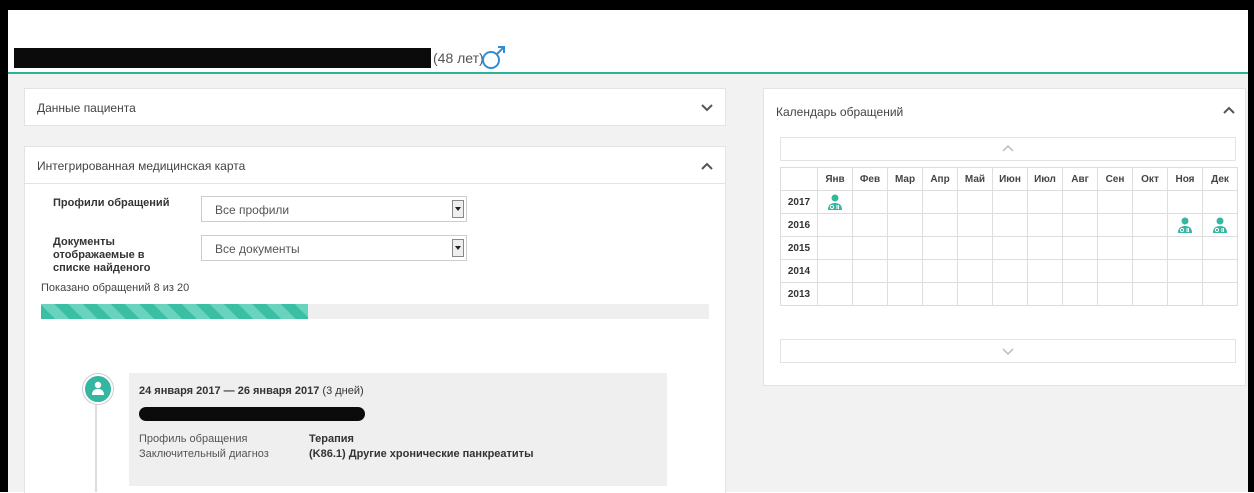  I want to click on calendar-year-row: 2015, so click(1009, 248).